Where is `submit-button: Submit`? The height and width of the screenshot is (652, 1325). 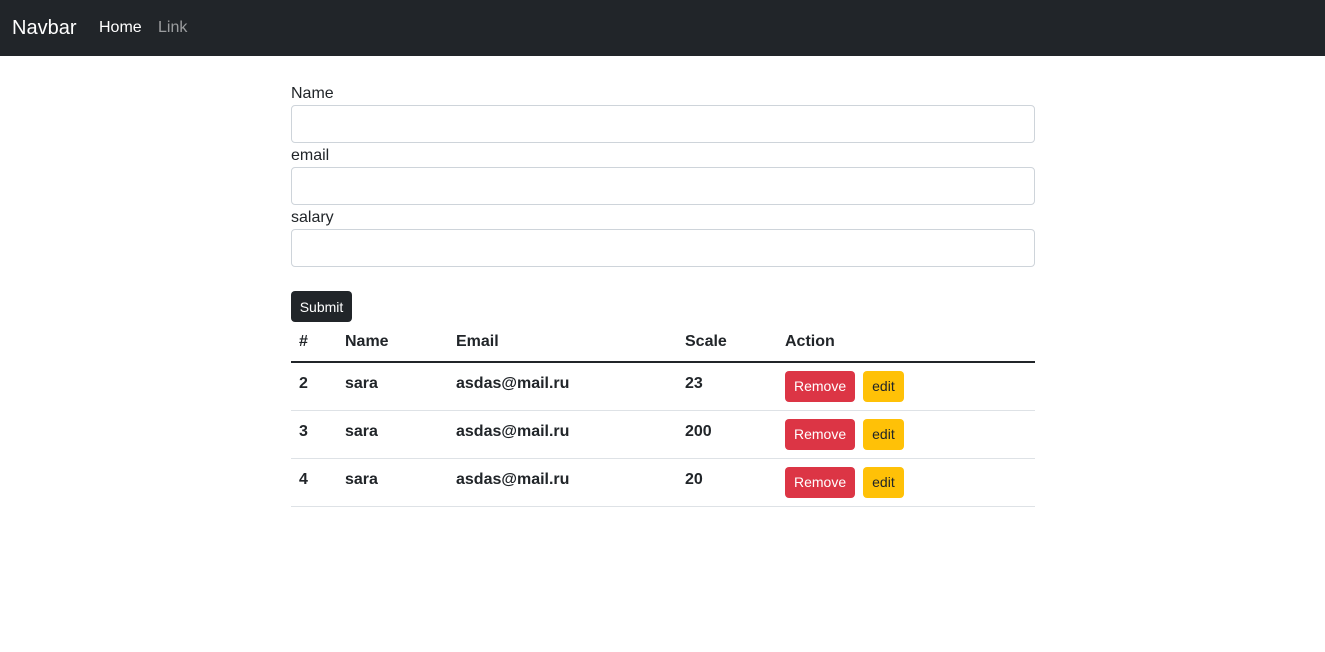 submit-button: Submit is located at coordinates (321, 306).